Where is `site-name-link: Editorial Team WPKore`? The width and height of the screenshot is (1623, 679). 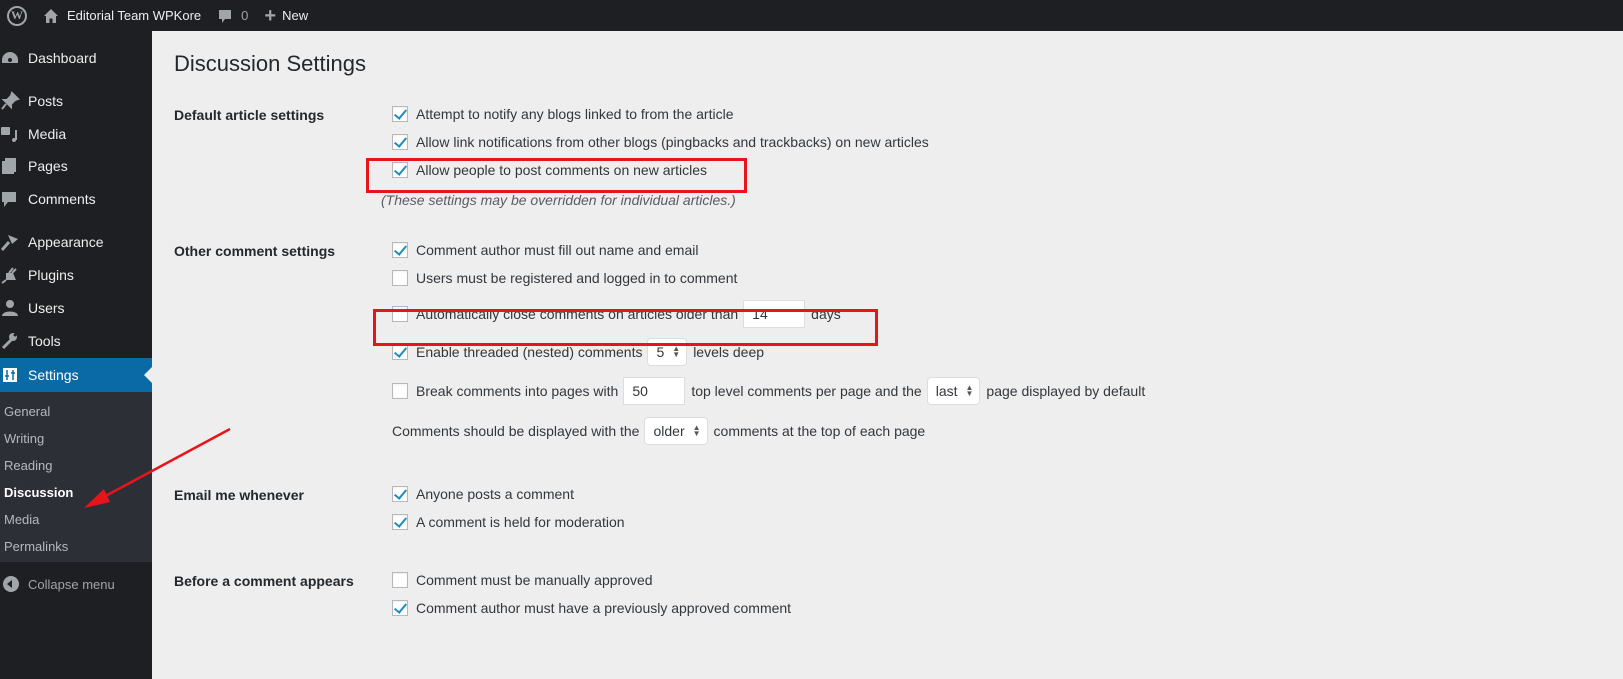
site-name-link: Editorial Team WPKore is located at coordinates (122, 15).